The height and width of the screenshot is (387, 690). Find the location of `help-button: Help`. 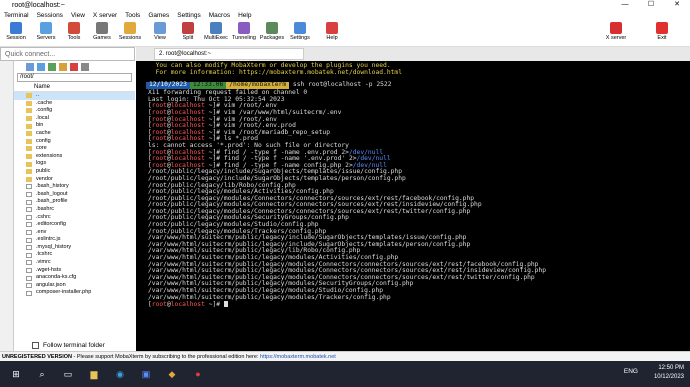

help-button: Help is located at coordinates (332, 31).